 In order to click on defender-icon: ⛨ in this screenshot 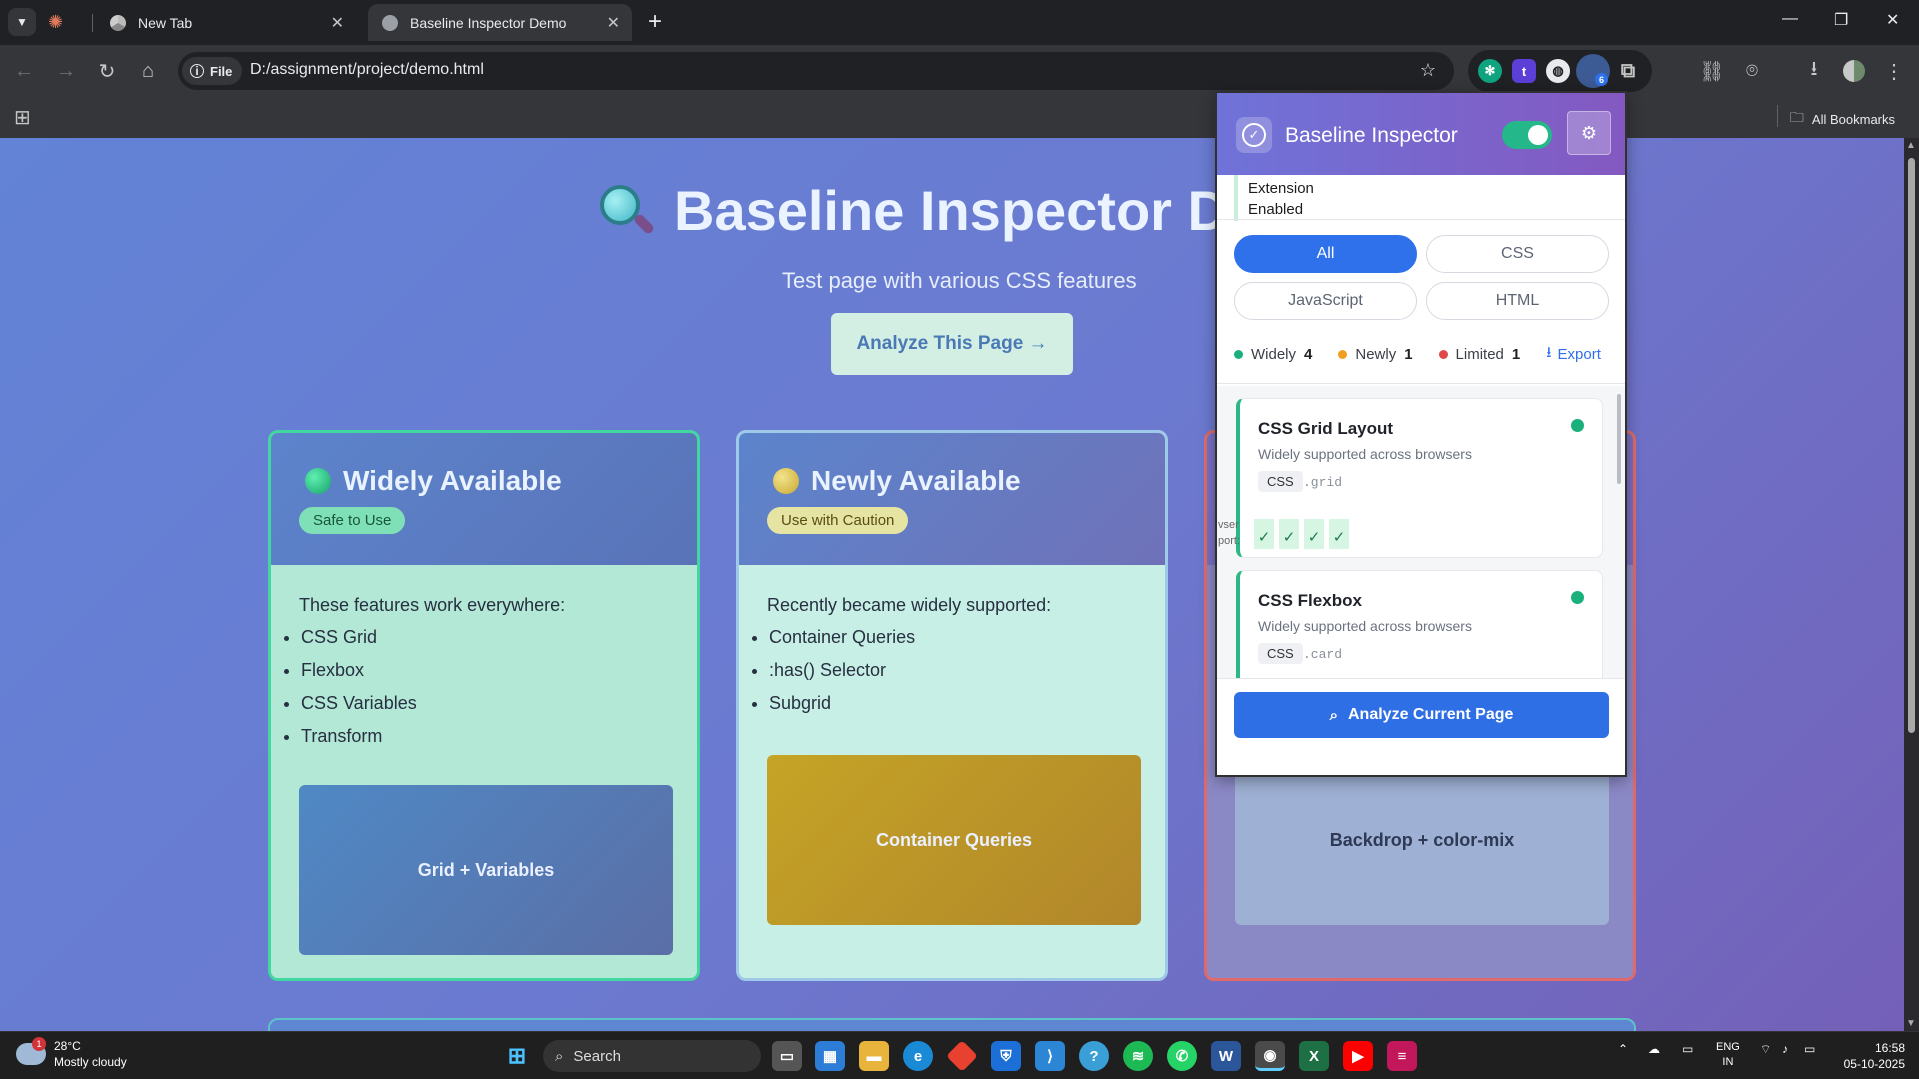, I will do `click(1006, 1056)`.